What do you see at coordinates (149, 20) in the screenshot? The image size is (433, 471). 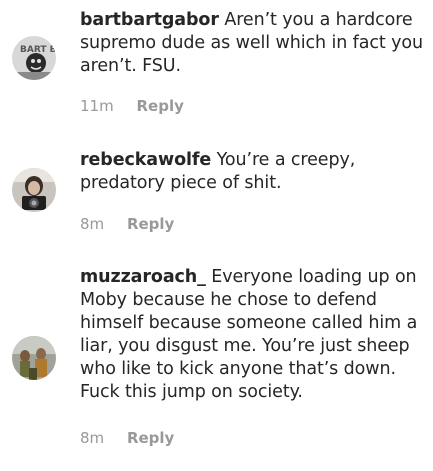 I see `comment-username: bartbartgabor` at bounding box center [149, 20].